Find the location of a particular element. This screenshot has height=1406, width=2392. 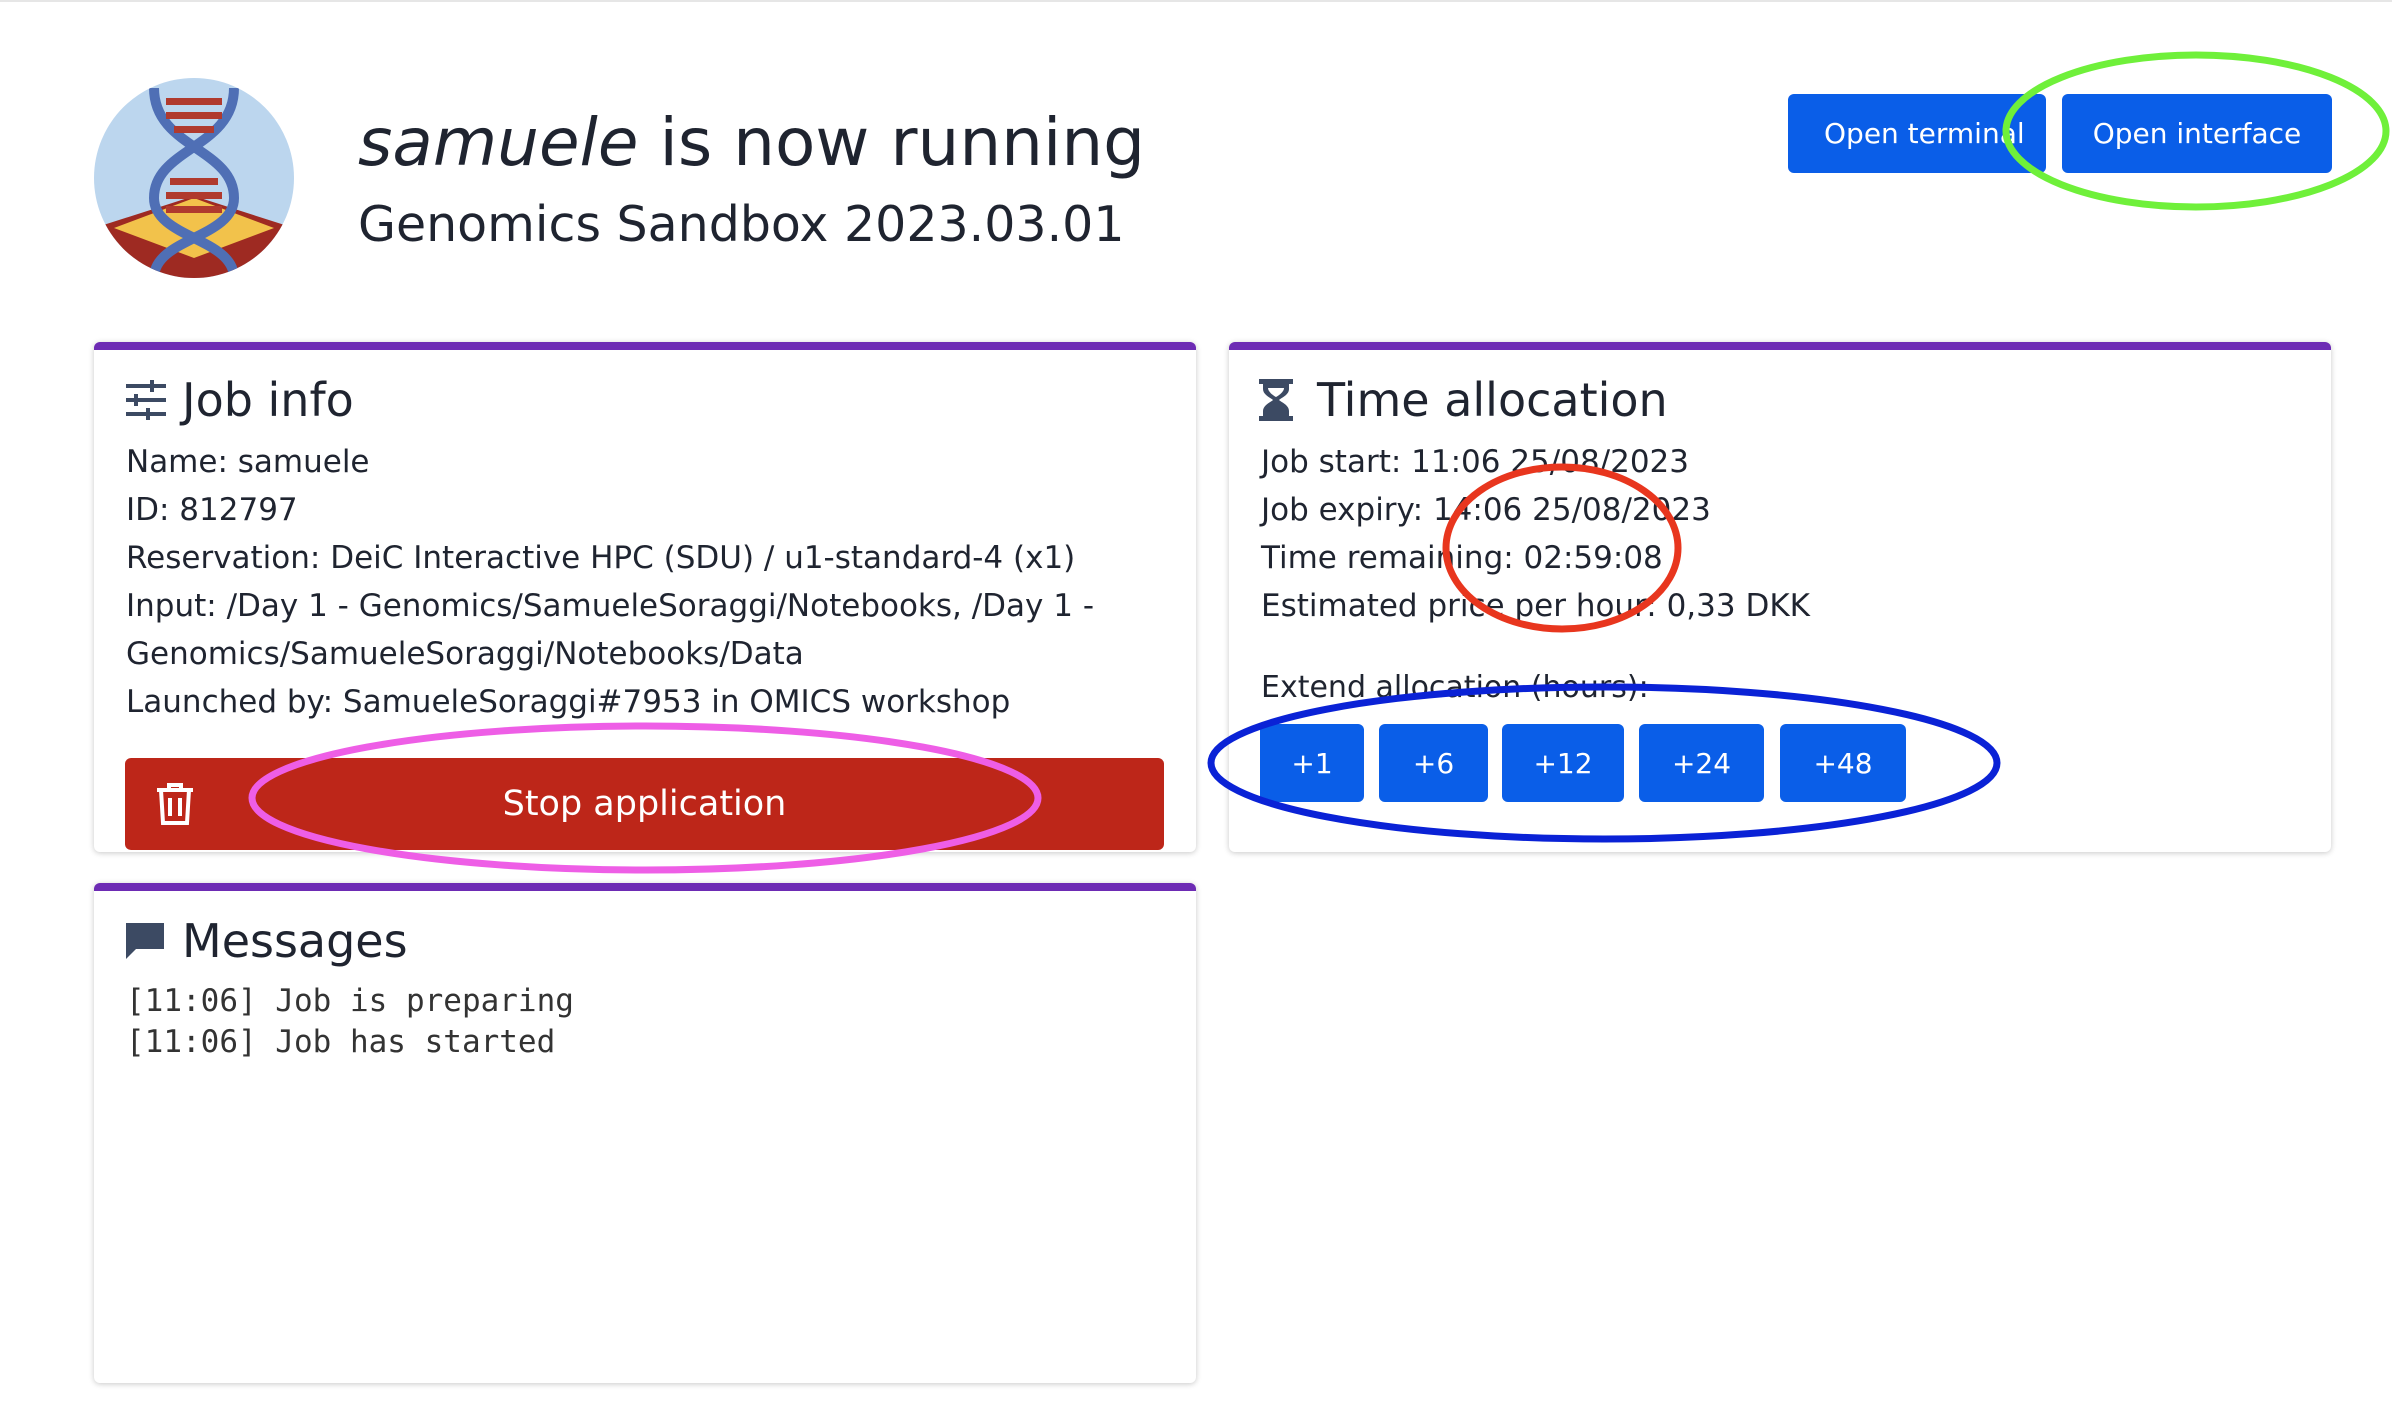

stop-application-label: Stop application is located at coordinates (644, 804).